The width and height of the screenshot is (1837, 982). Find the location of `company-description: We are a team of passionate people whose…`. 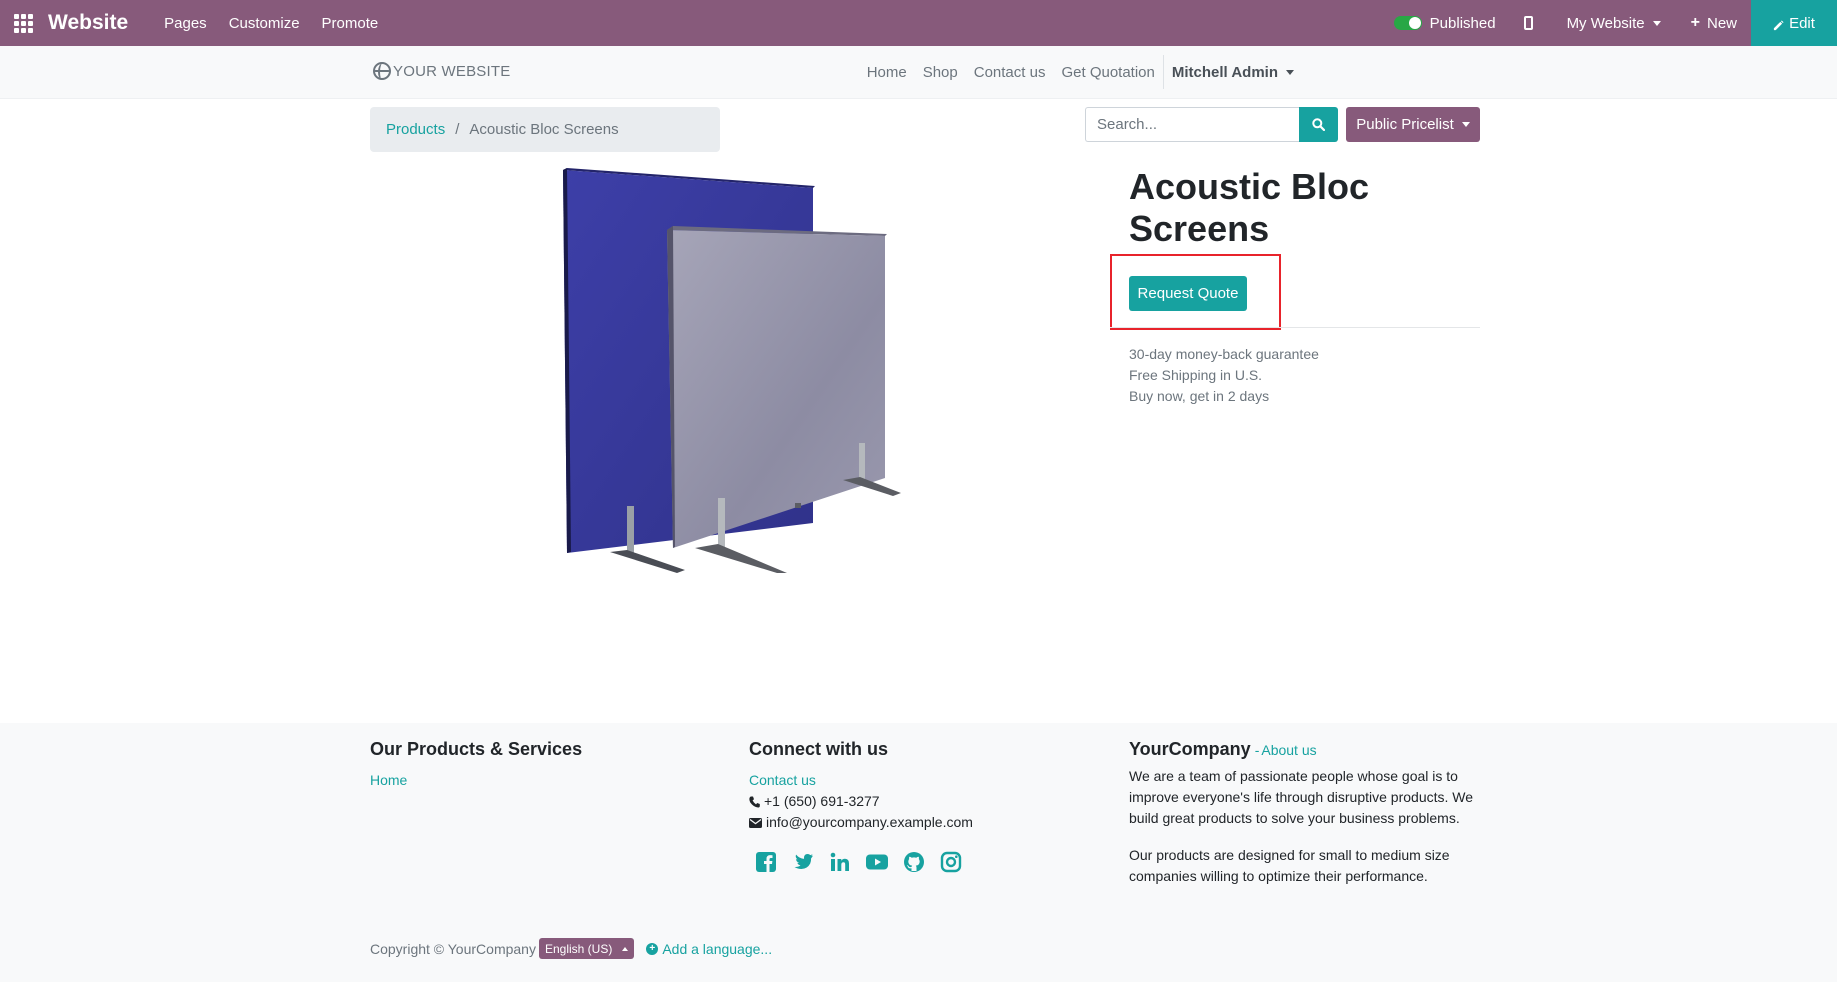

company-description: We are a team of passionate people whose… is located at coordinates (1301, 797).